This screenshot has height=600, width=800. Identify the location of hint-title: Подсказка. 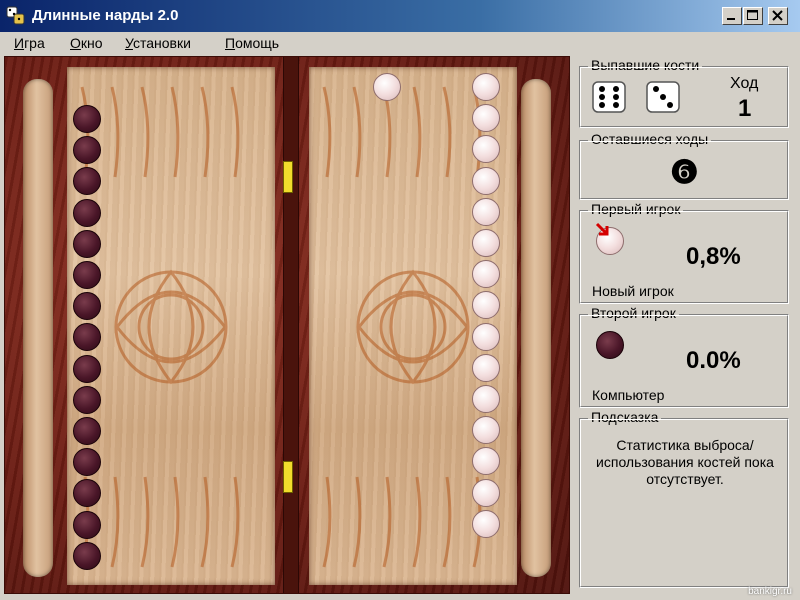
(625, 417).